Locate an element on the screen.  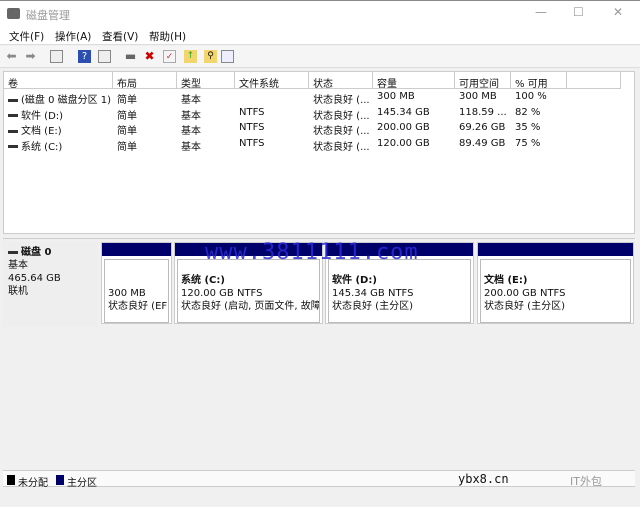
cell-text: 系统 (C:) is located at coordinates (42, 147).